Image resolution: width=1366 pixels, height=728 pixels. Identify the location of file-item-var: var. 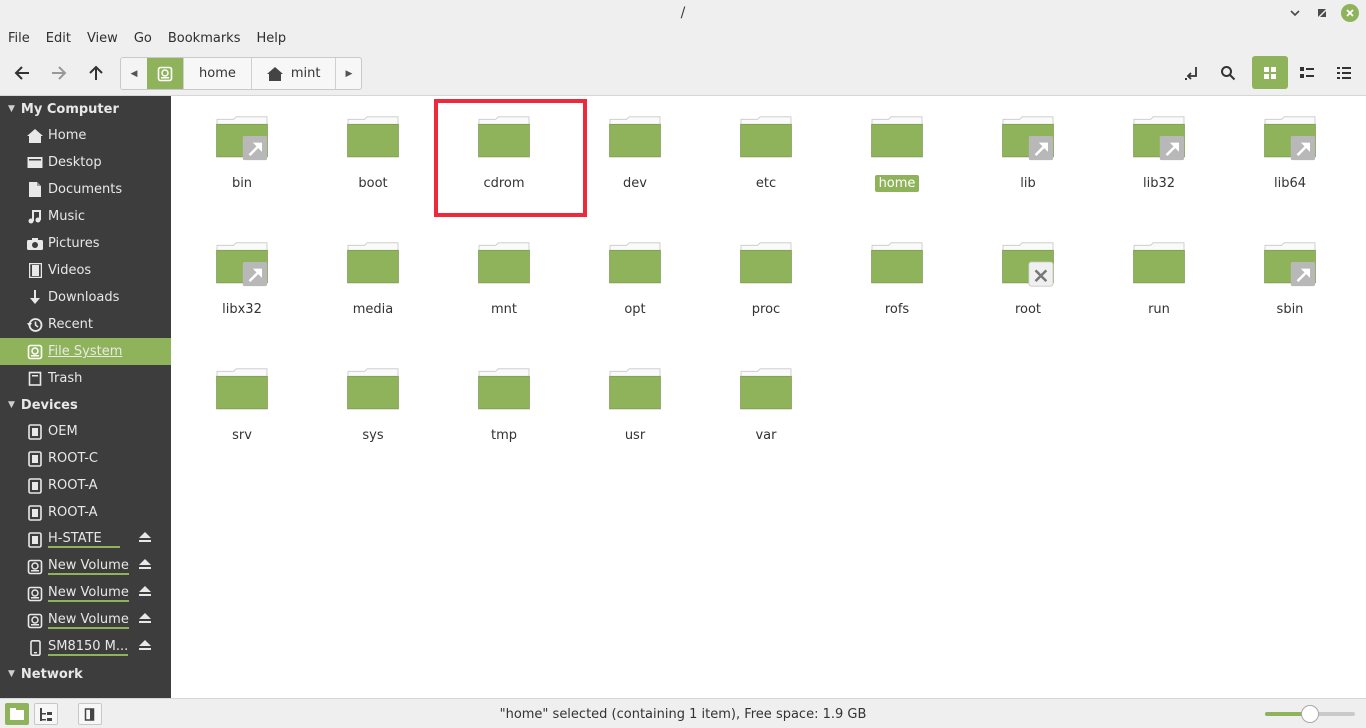
(766, 403).